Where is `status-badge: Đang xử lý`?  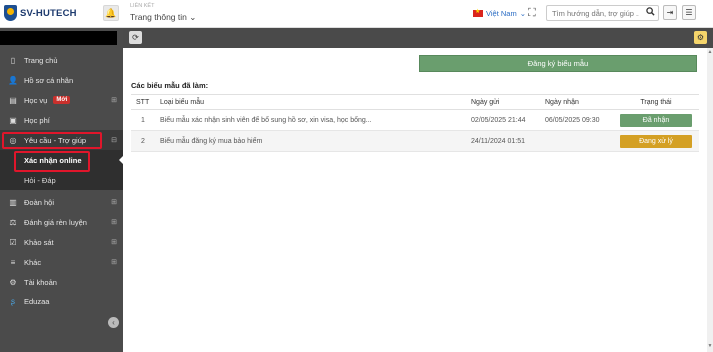
status-badge: Đang xử lý is located at coordinates (656, 141).